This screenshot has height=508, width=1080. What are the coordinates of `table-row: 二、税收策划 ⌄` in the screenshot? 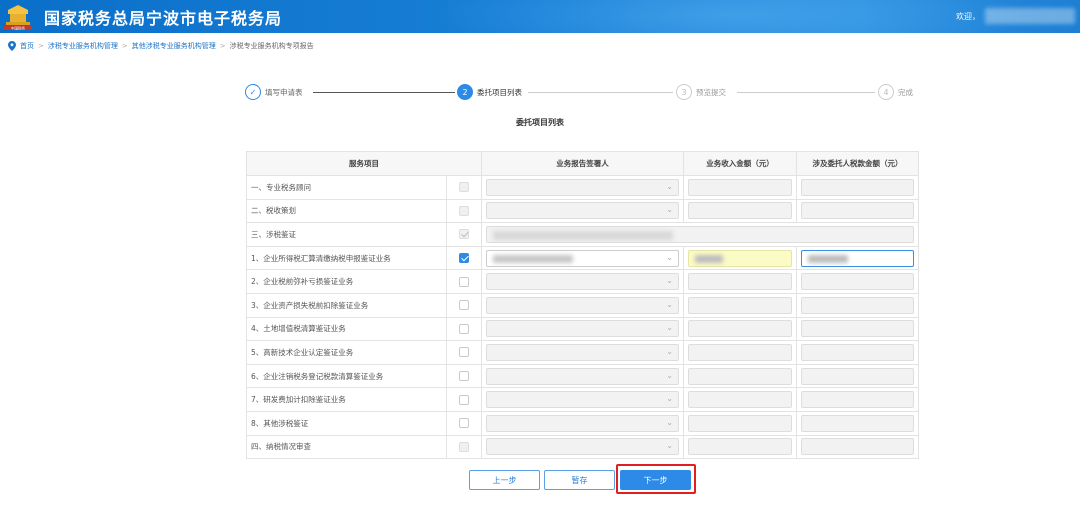 It's located at (582, 211).